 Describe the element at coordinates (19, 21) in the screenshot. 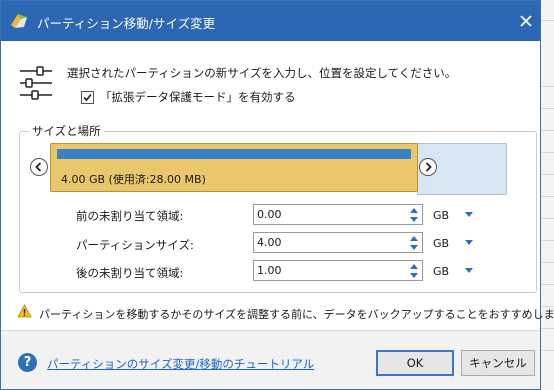

I see `app-logo-icon` at that location.